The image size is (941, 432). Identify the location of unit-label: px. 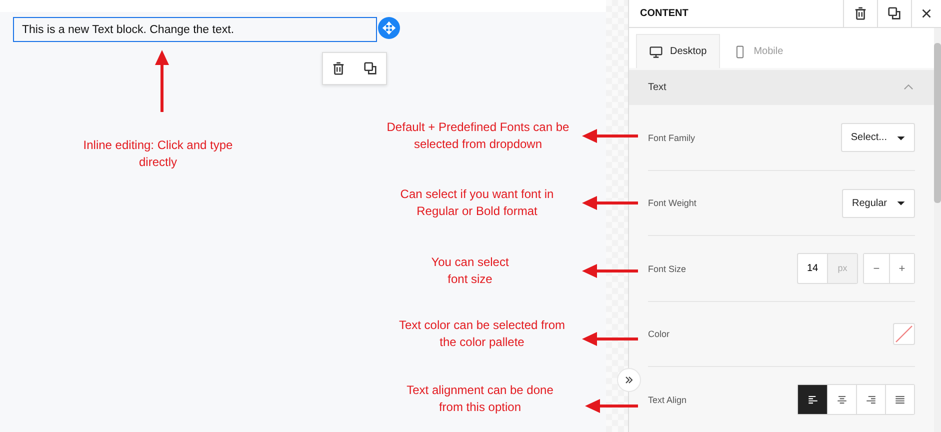
(842, 269).